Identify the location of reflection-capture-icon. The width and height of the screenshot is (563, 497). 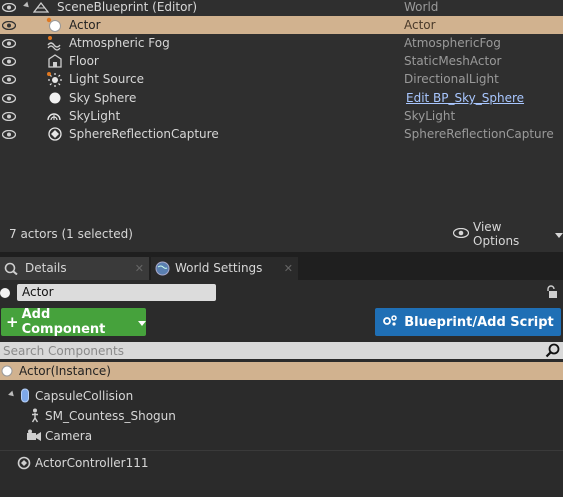
(55, 134).